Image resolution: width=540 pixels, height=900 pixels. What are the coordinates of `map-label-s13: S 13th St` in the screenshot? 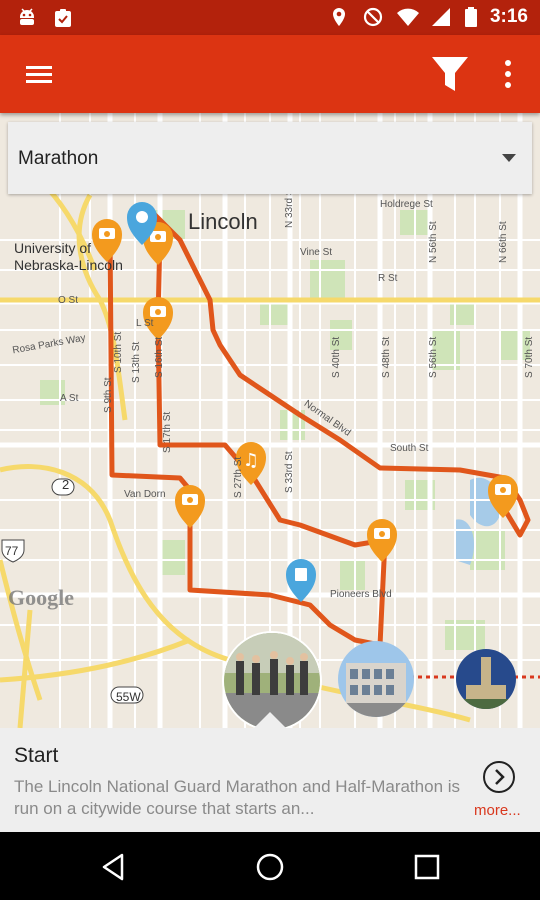 It's located at (136, 362).